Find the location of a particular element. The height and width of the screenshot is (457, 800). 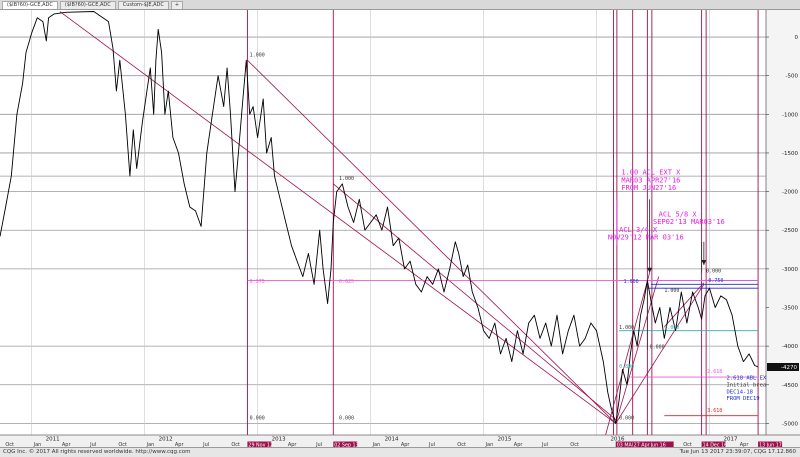

last-value-label: -4270 is located at coordinates (789, 368).